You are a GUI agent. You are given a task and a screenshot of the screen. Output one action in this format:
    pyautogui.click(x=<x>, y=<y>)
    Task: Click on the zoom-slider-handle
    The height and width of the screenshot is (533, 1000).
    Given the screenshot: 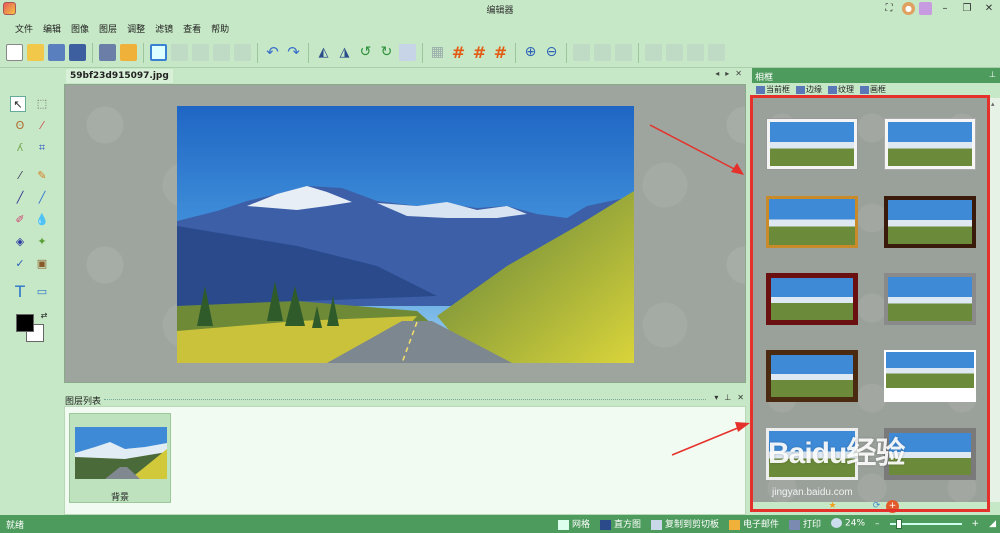 What is the action you would take?
    pyautogui.click(x=898, y=523)
    